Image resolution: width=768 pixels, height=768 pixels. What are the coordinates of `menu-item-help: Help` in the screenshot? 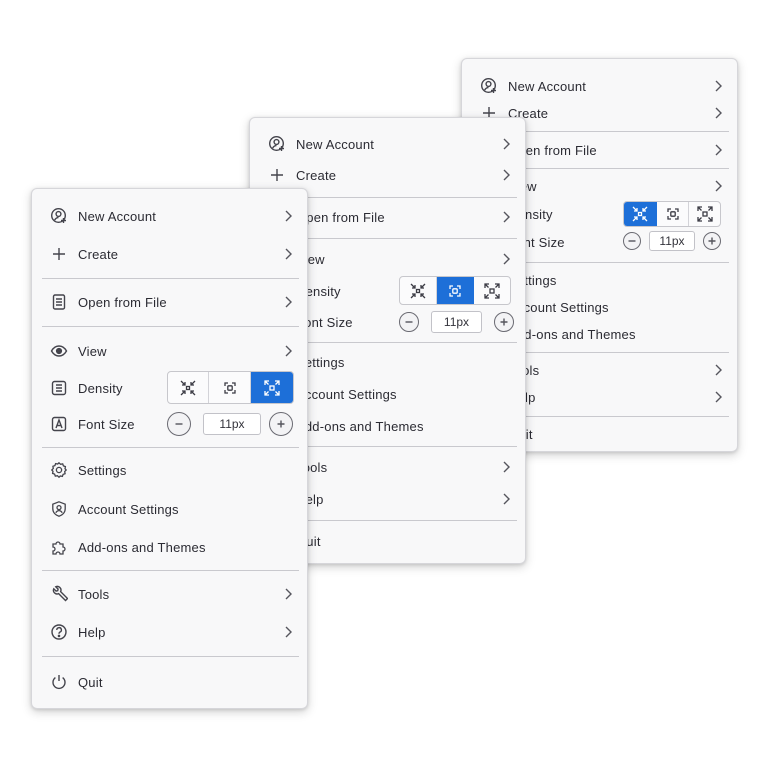 It's located at (170, 632).